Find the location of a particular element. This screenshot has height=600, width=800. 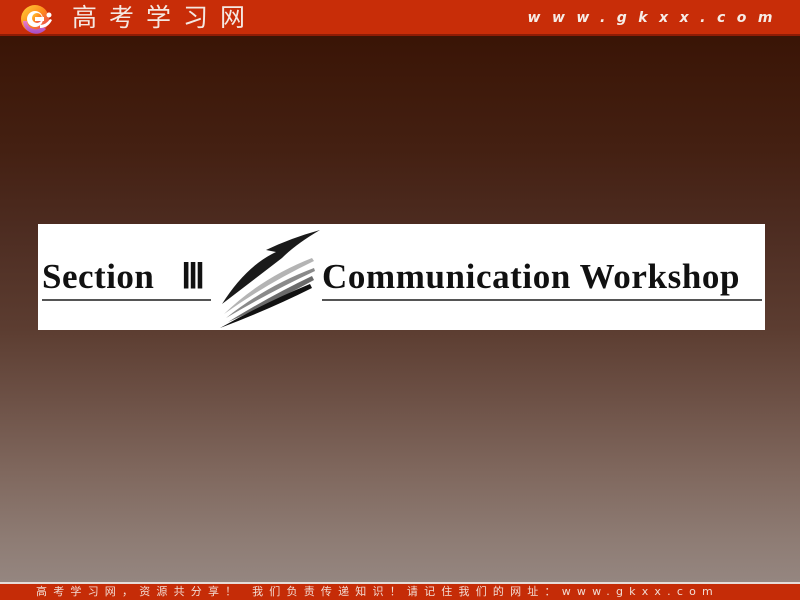

swoosh-icon is located at coordinates (270, 279).